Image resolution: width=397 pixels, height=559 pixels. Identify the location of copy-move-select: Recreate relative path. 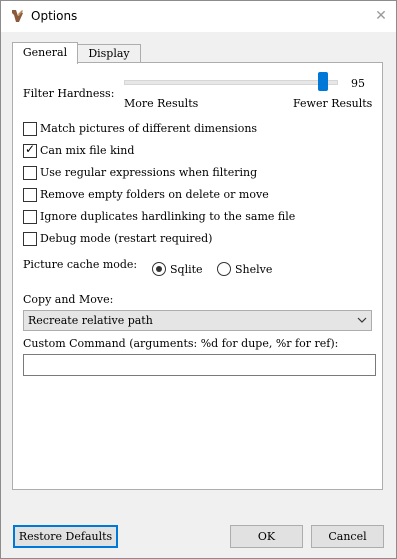
(197, 320).